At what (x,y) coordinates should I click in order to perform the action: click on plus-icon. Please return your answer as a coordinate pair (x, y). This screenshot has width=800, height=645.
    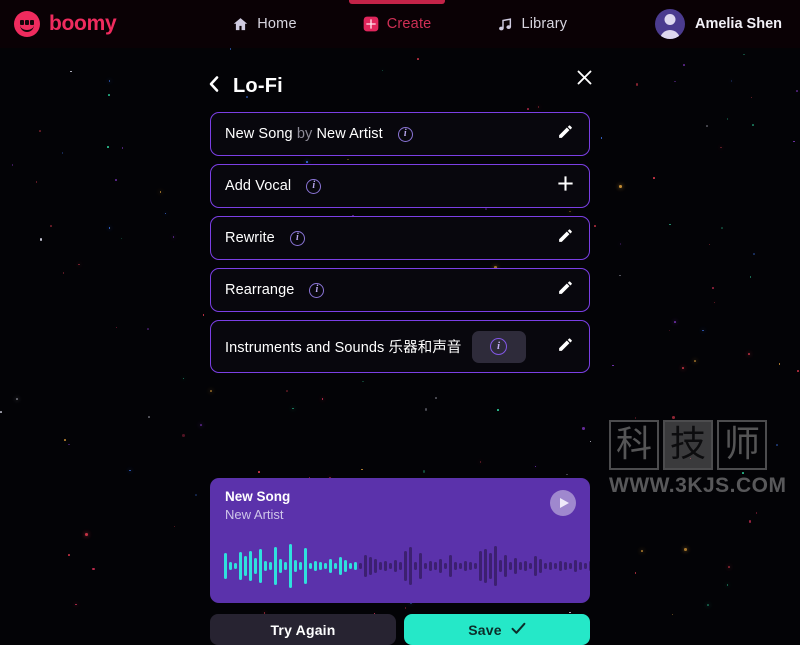
    Looking at the image, I should click on (565, 186).